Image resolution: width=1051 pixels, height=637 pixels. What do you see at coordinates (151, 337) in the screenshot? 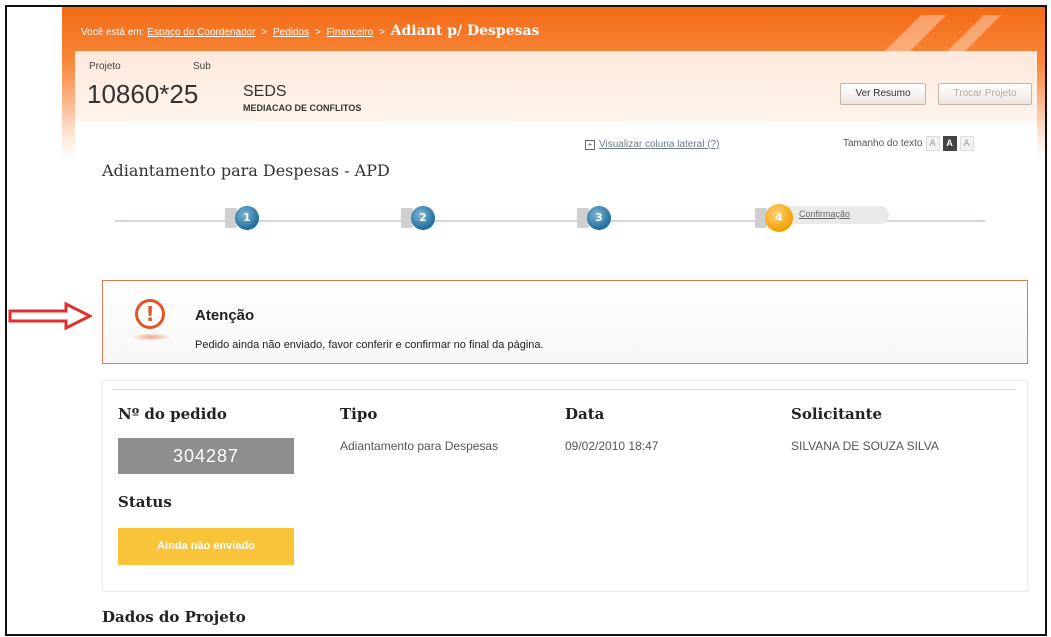
I see `icon-shadow` at bounding box center [151, 337].